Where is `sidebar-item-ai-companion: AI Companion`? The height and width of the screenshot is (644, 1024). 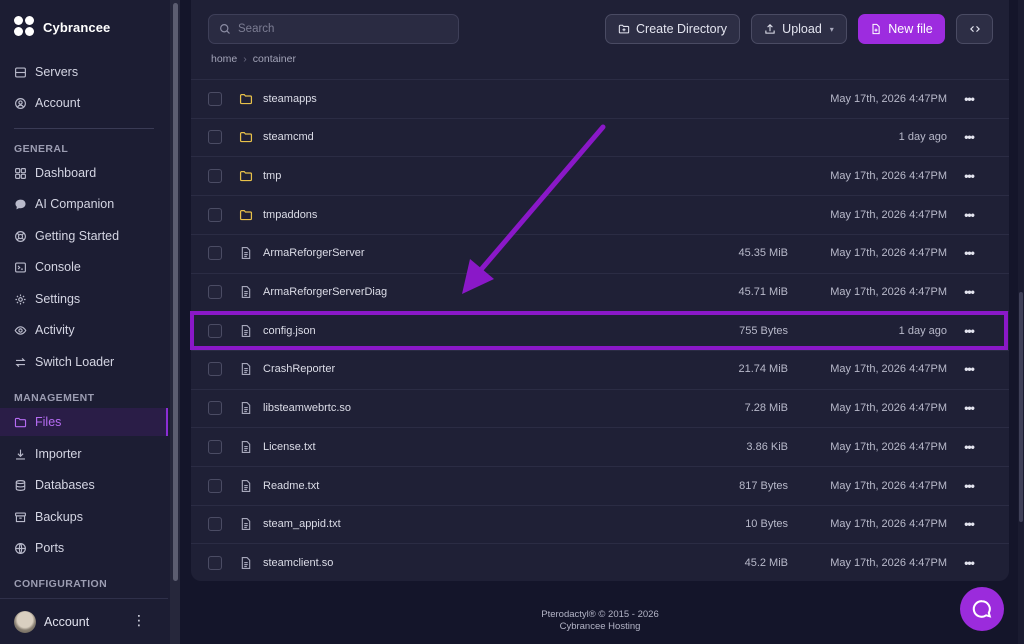 sidebar-item-ai-companion: AI Companion is located at coordinates (84, 204).